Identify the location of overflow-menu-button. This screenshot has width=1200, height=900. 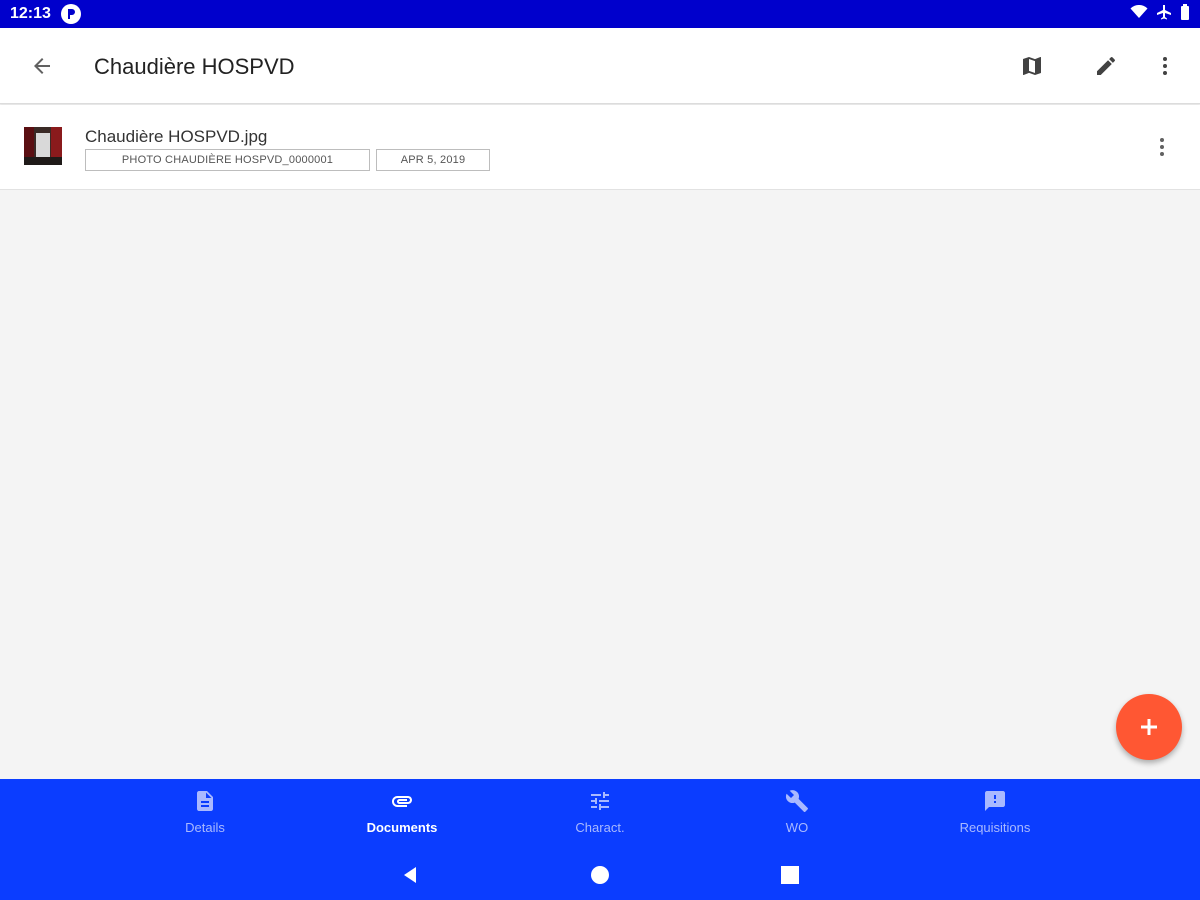
(1165, 66).